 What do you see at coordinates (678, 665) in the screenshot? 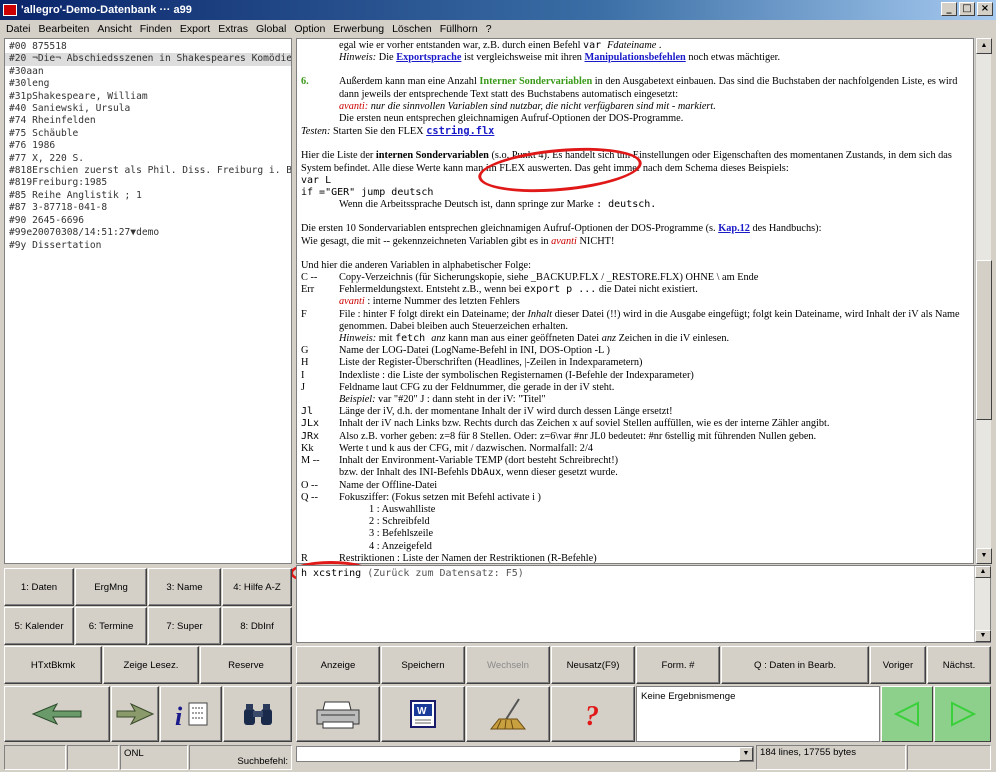
I see `form-number-button: Form. #` at bounding box center [678, 665].